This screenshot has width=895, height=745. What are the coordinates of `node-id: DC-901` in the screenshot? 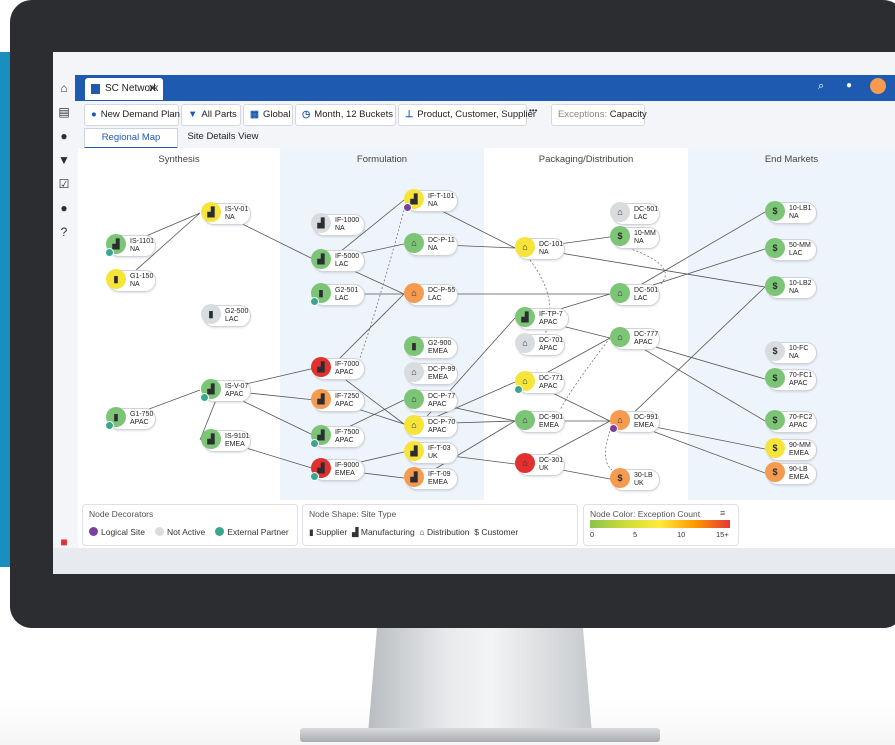 It's located at (551, 417).